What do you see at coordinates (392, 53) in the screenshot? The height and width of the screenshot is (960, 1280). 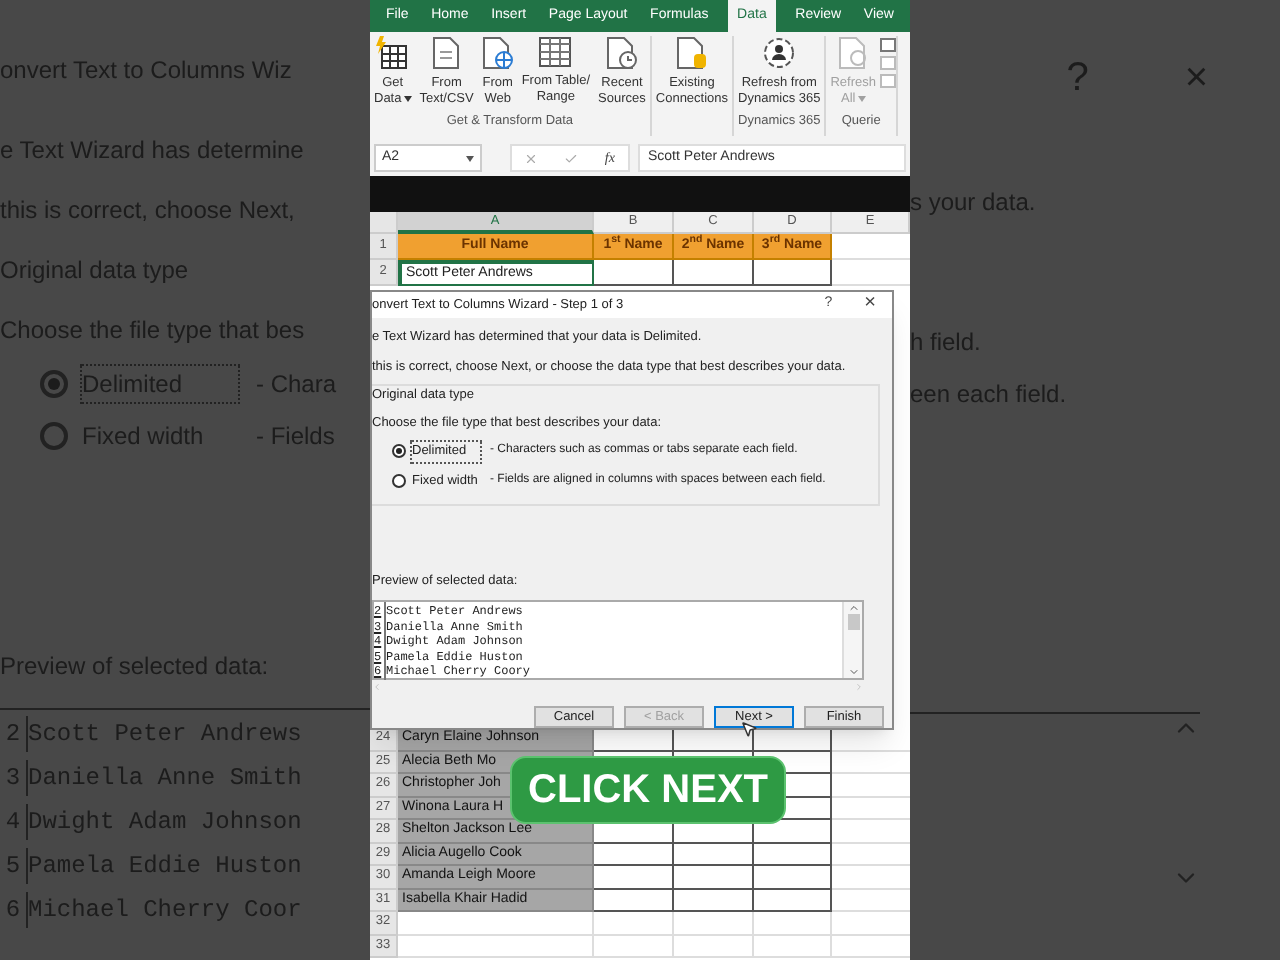 I see `database-table-icon` at bounding box center [392, 53].